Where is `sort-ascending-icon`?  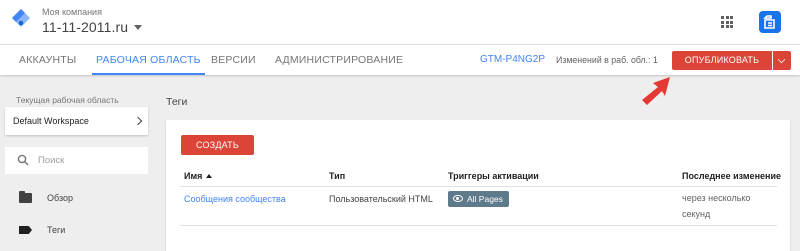 sort-ascending-icon is located at coordinates (209, 176).